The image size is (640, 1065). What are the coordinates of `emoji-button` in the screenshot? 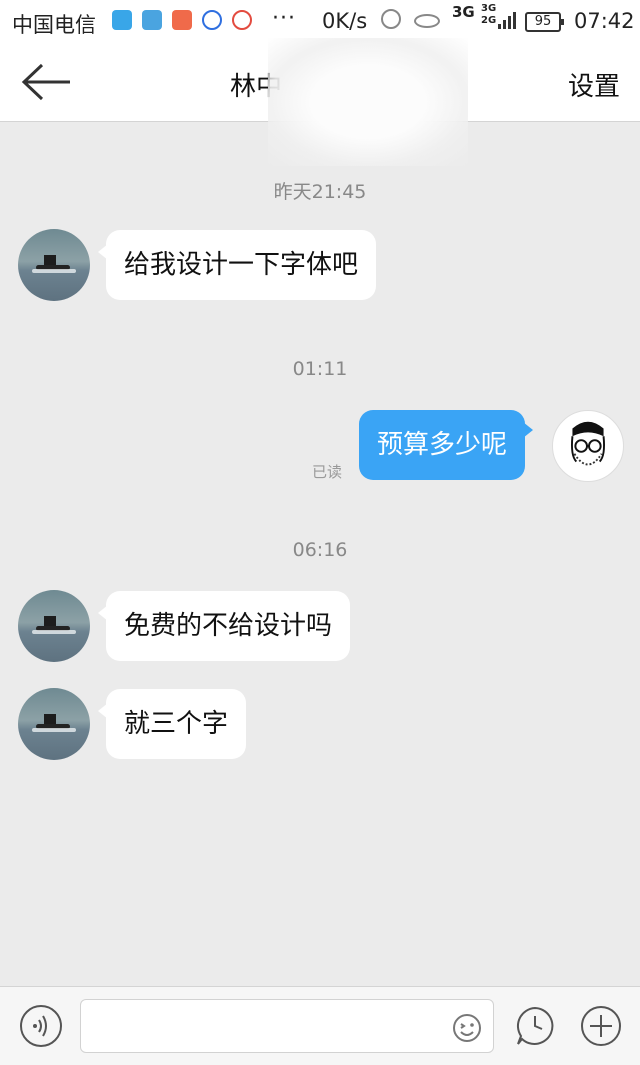 It's located at (467, 1028).